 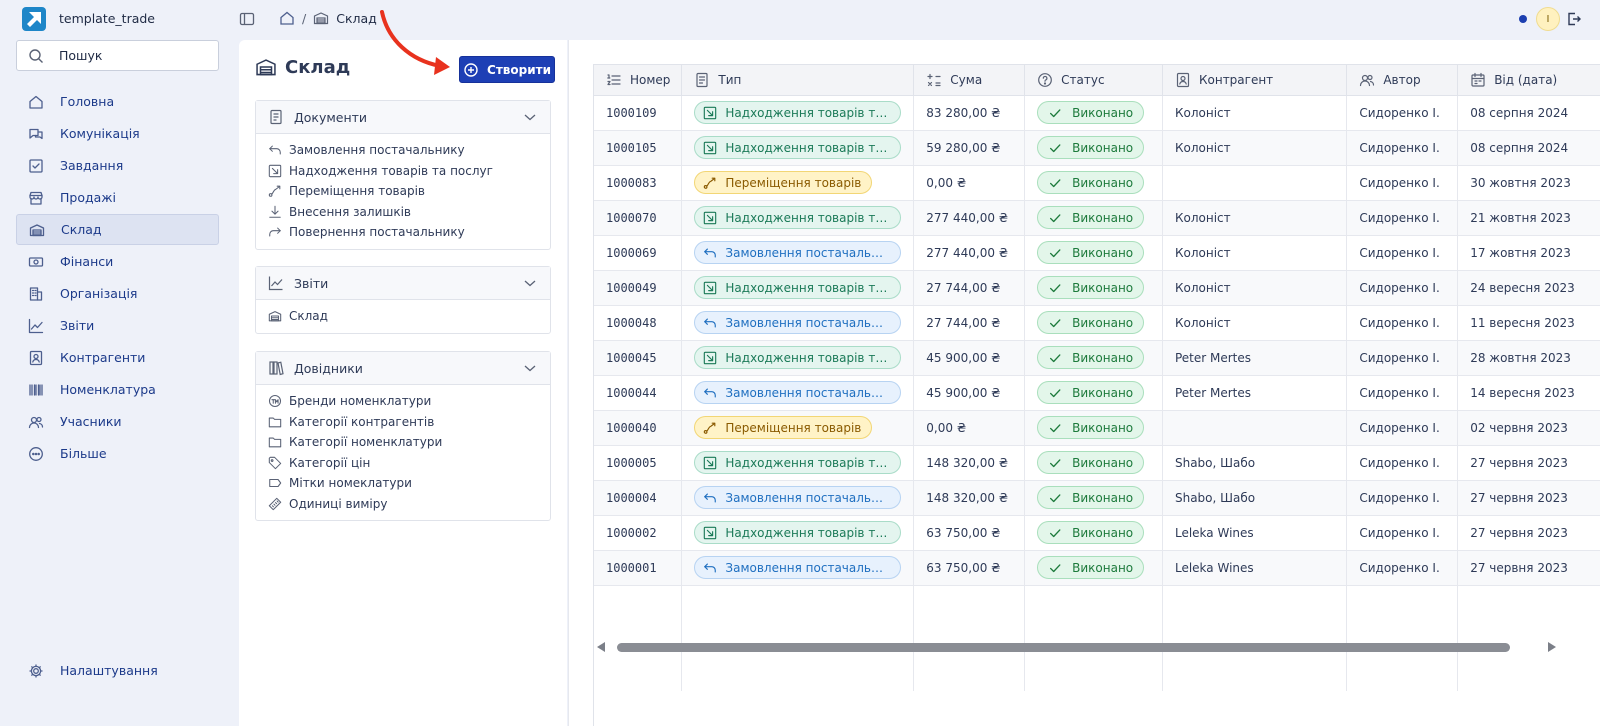 I want to click on sidebar-item-1: Комунікація, so click(x=117, y=133).